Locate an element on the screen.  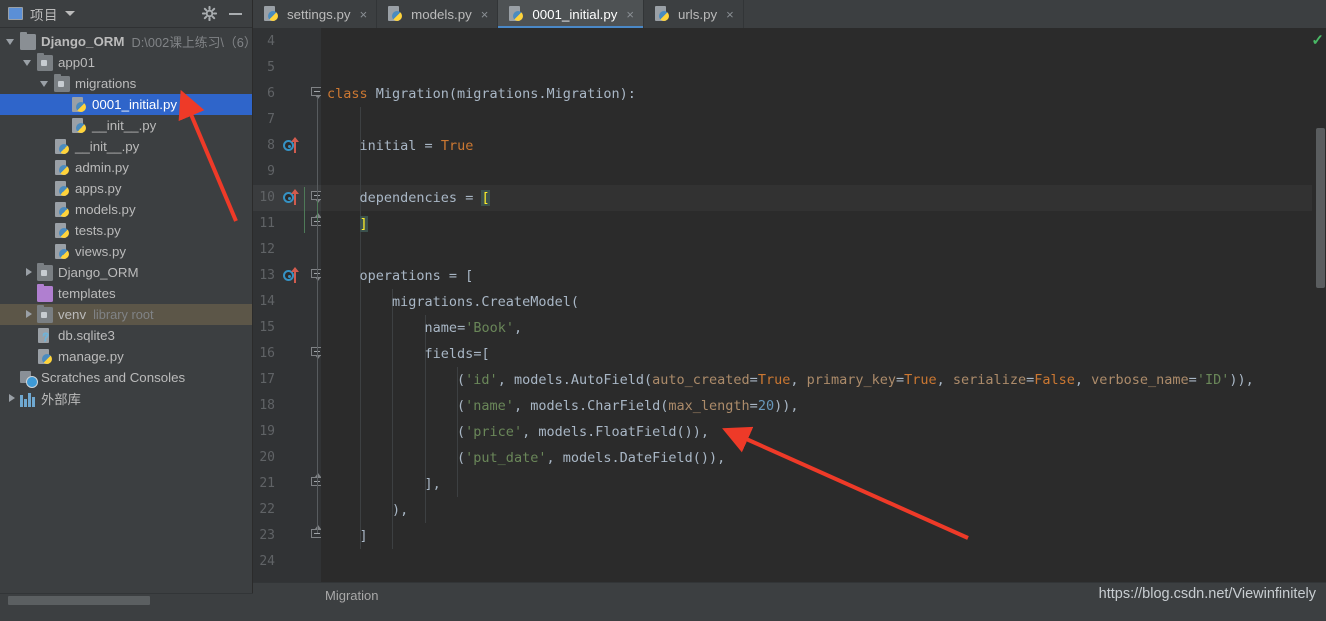
minimize-icon is located at coordinates (235, 13).